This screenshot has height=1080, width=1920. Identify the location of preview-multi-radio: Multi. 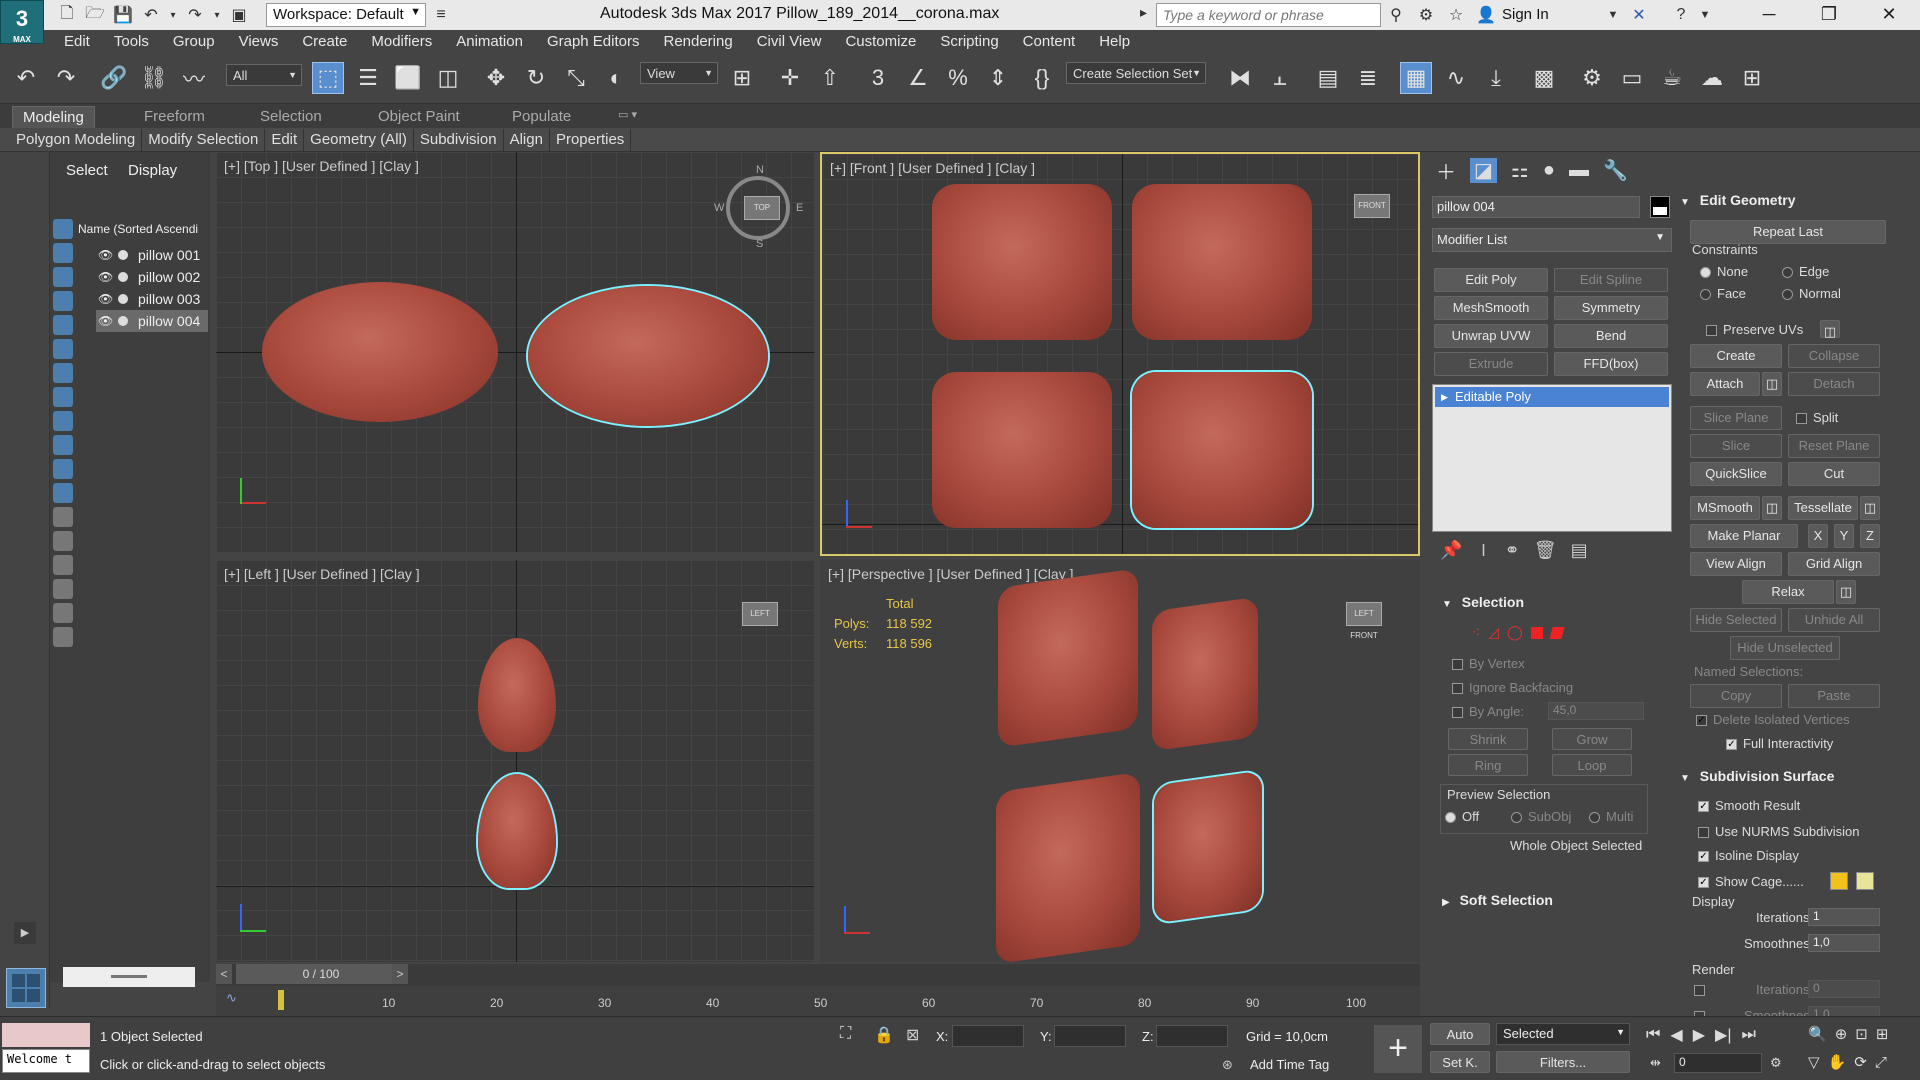
(1611, 816).